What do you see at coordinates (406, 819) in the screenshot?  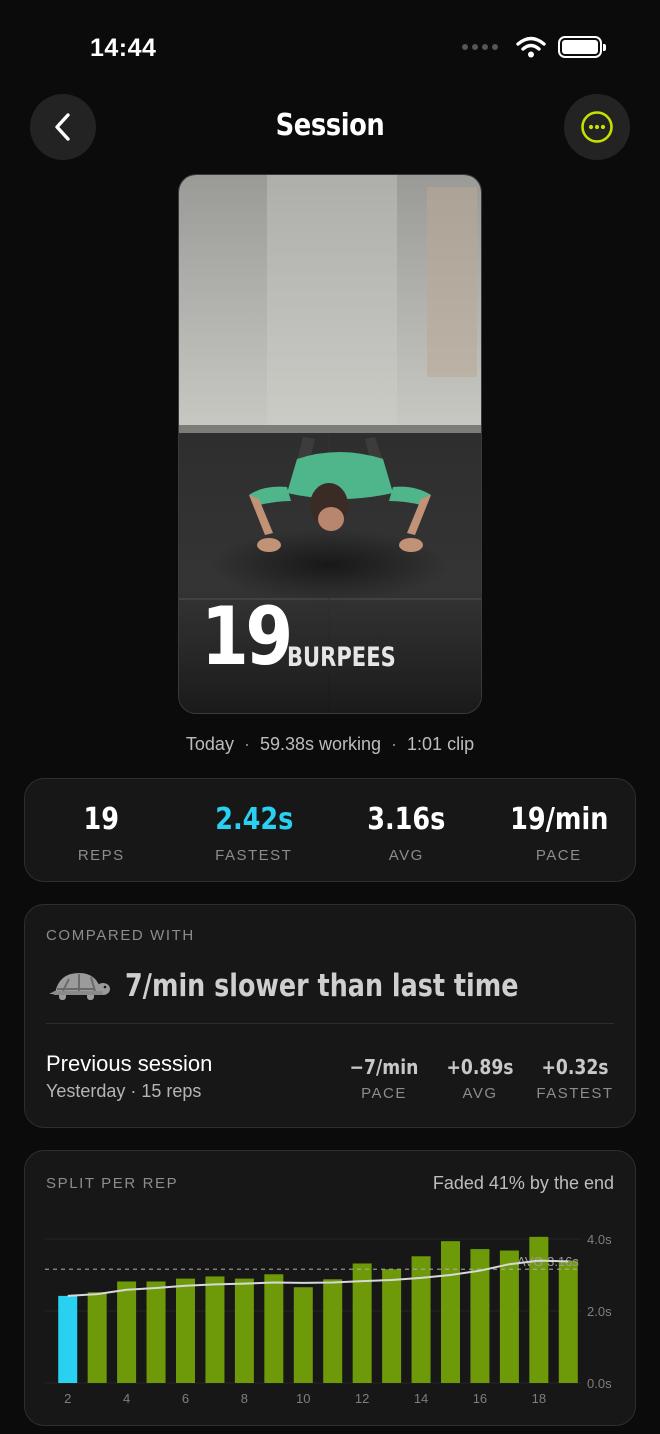 I see `stat-value: 3.16s` at bounding box center [406, 819].